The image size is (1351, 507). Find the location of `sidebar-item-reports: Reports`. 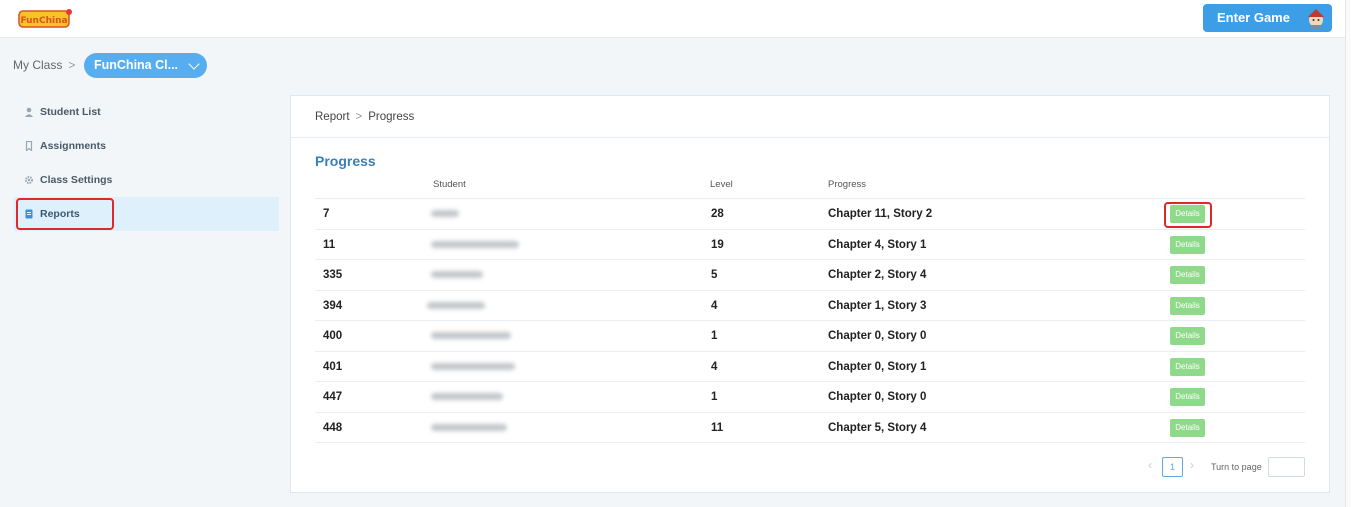

sidebar-item-reports: Reports is located at coordinates (146, 214).